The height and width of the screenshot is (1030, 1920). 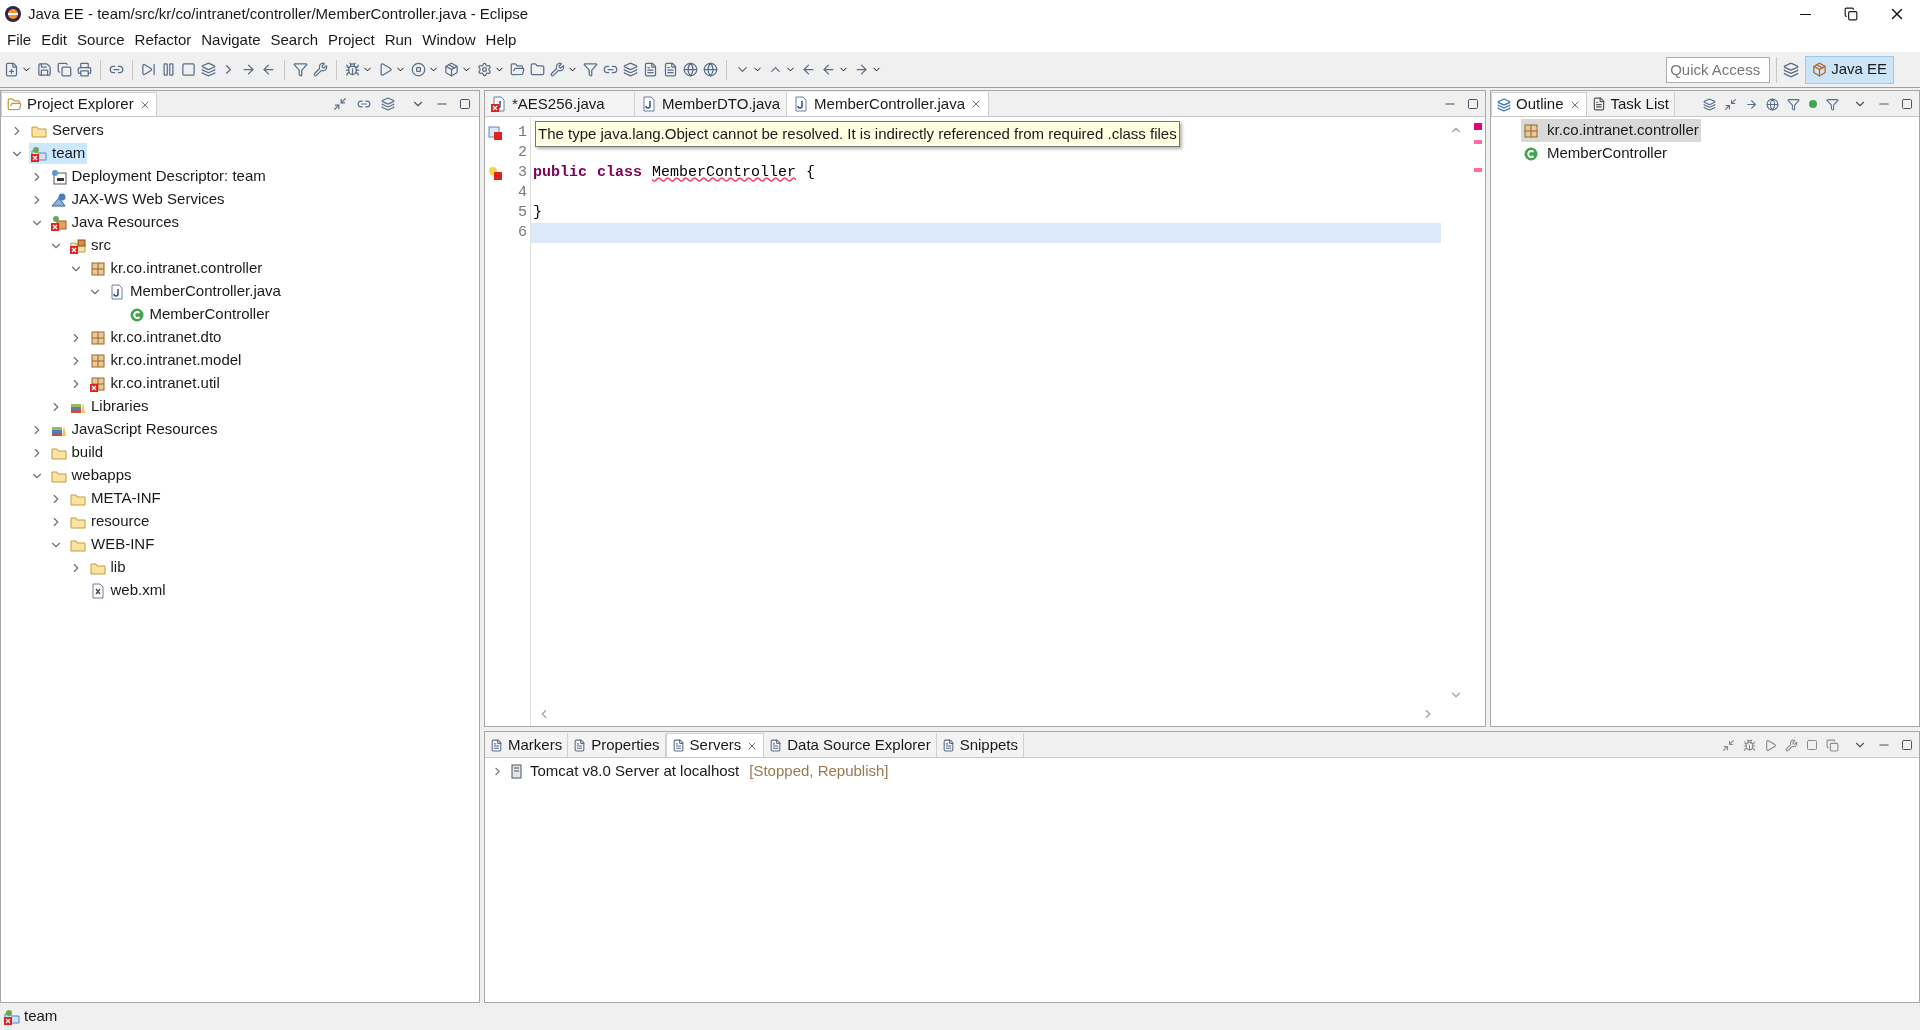 What do you see at coordinates (560, 172) in the screenshot?
I see `code-token: public` at bounding box center [560, 172].